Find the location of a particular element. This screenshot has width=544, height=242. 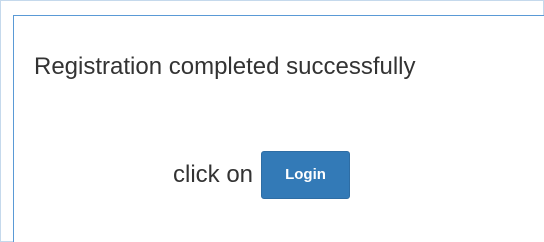

login-action-row: click on Login is located at coordinates (262, 175).